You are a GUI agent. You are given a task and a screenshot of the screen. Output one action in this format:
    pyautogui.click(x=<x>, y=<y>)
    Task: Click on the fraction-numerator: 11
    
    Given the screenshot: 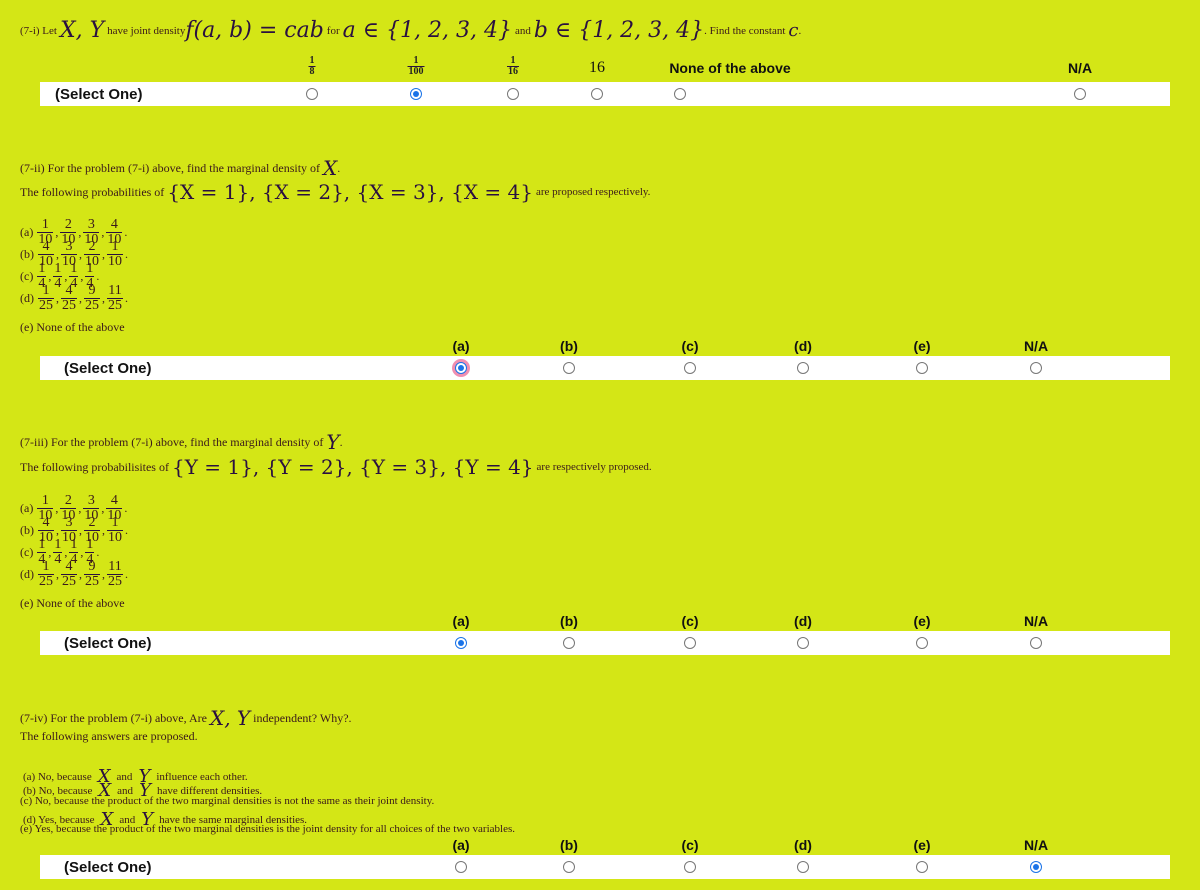 What is the action you would take?
    pyautogui.click(x=115, y=566)
    